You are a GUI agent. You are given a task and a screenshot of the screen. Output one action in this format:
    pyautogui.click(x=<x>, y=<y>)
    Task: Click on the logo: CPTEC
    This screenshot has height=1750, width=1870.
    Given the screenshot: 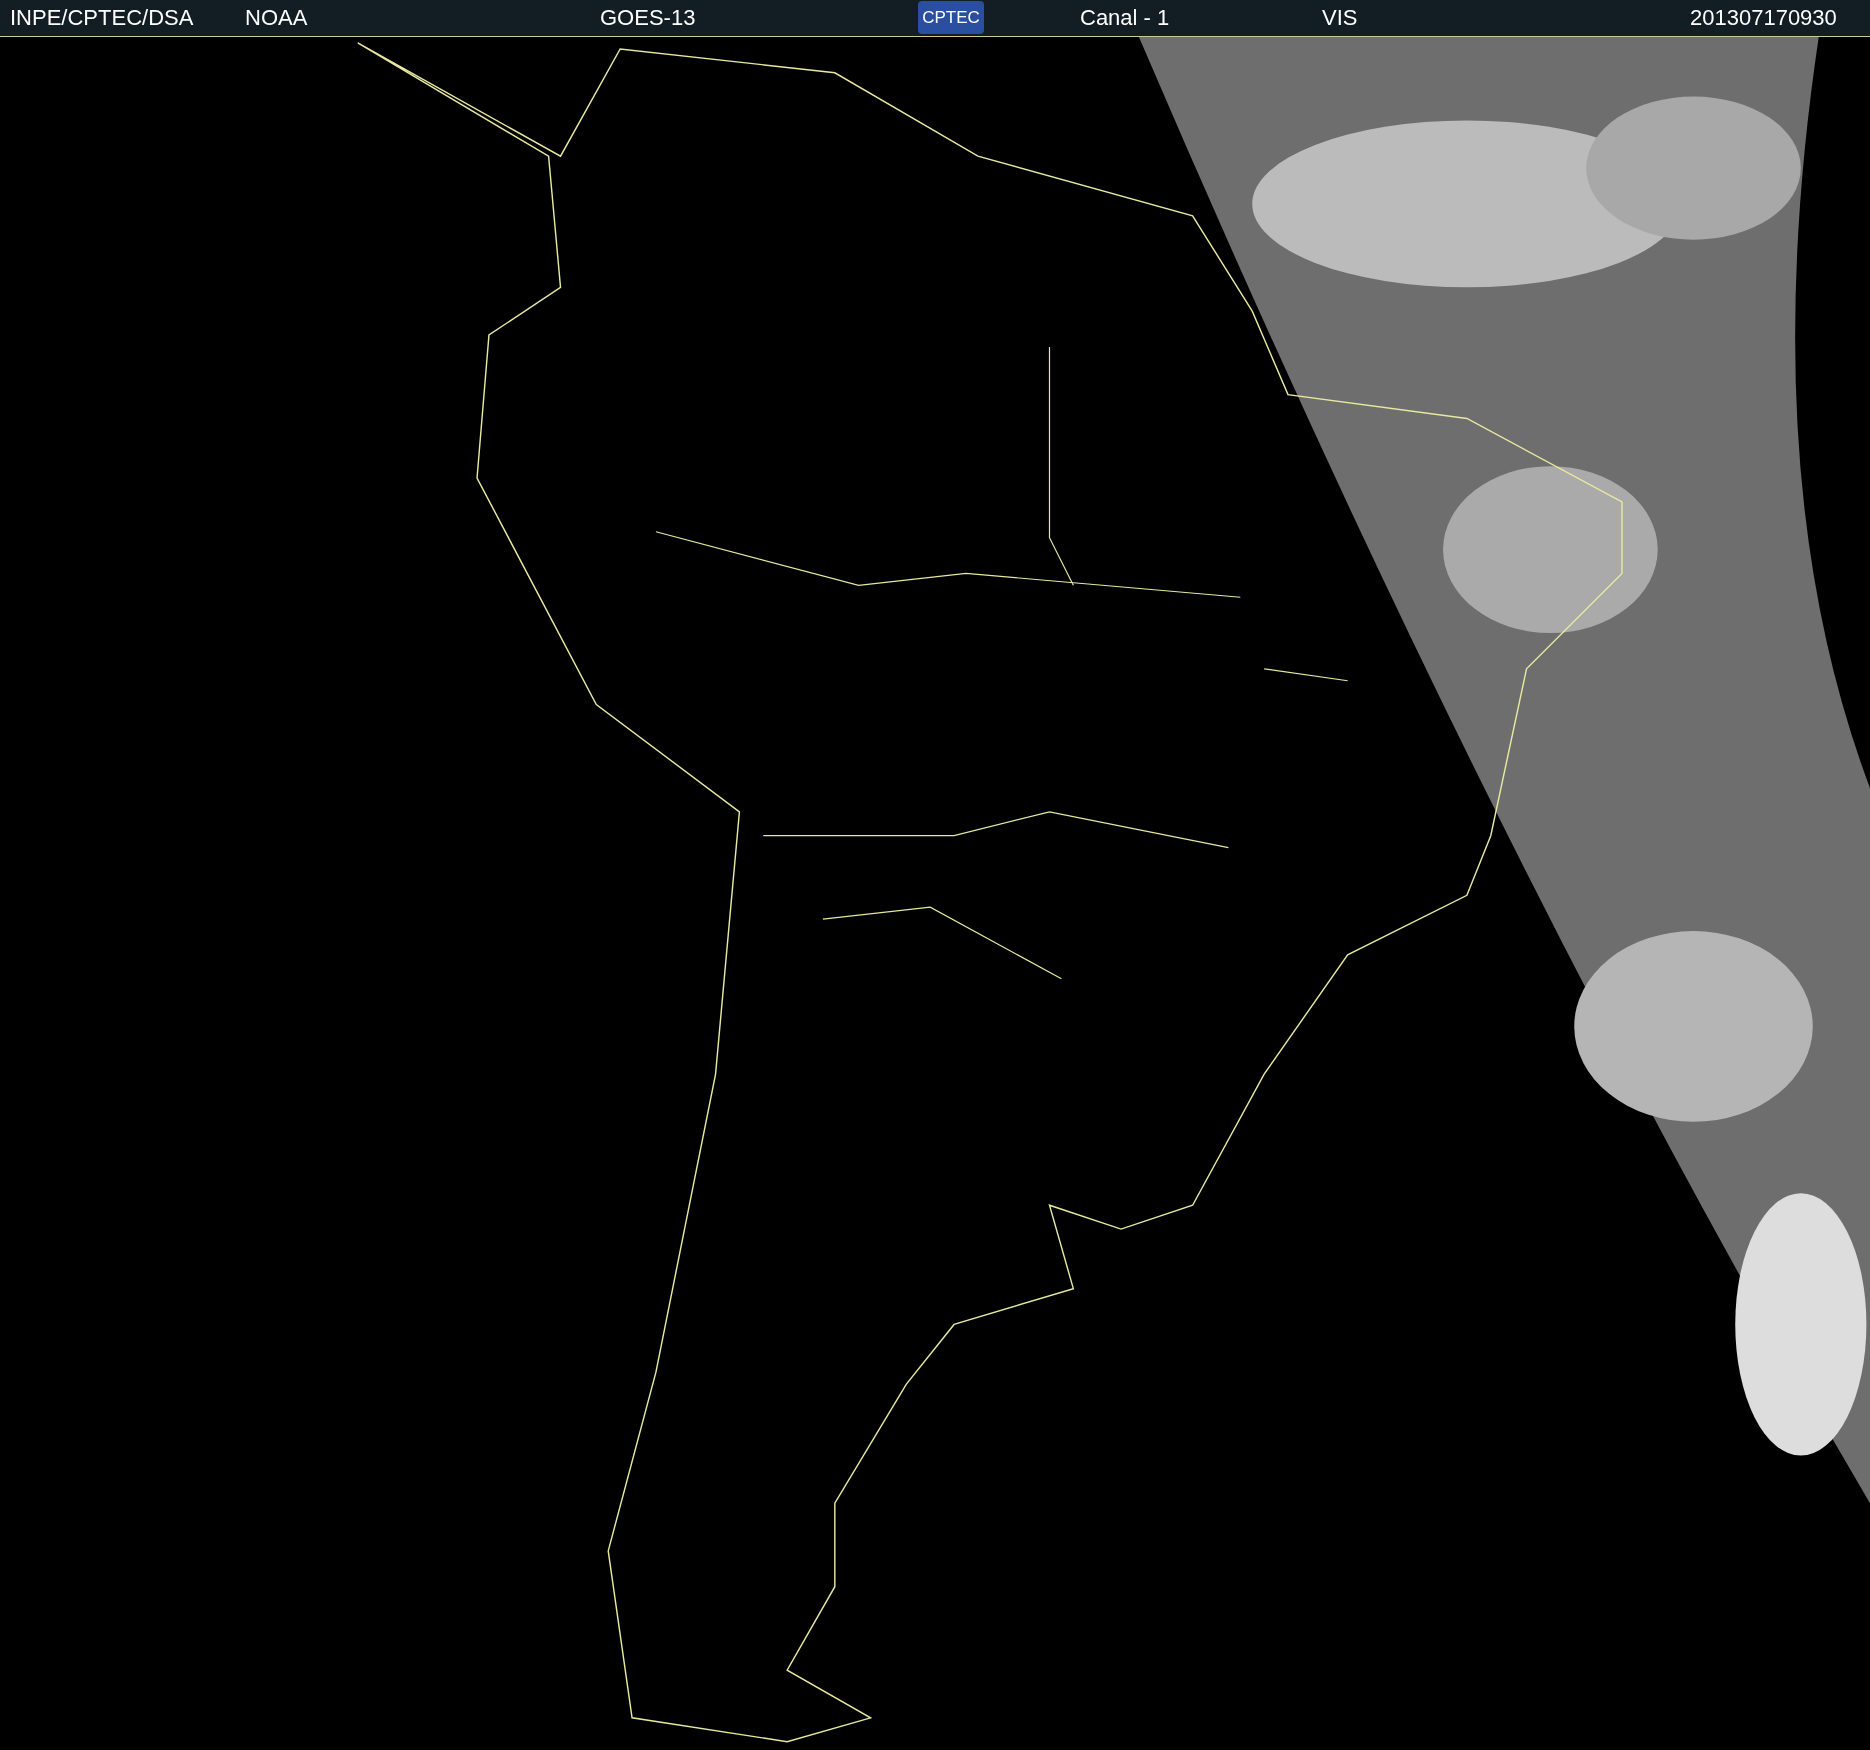 What is the action you would take?
    pyautogui.click(x=951, y=17)
    